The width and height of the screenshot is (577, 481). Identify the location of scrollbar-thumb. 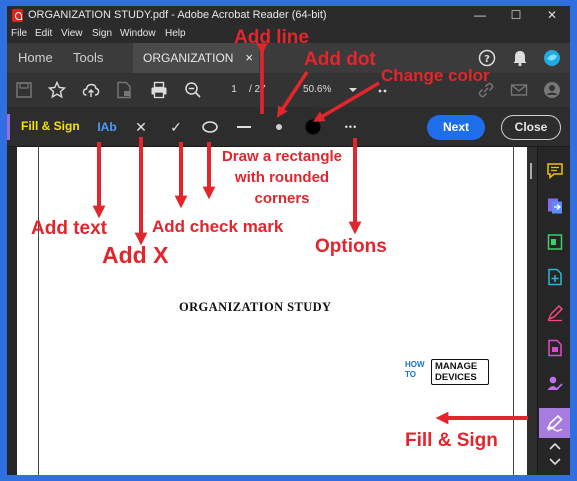
(531, 171).